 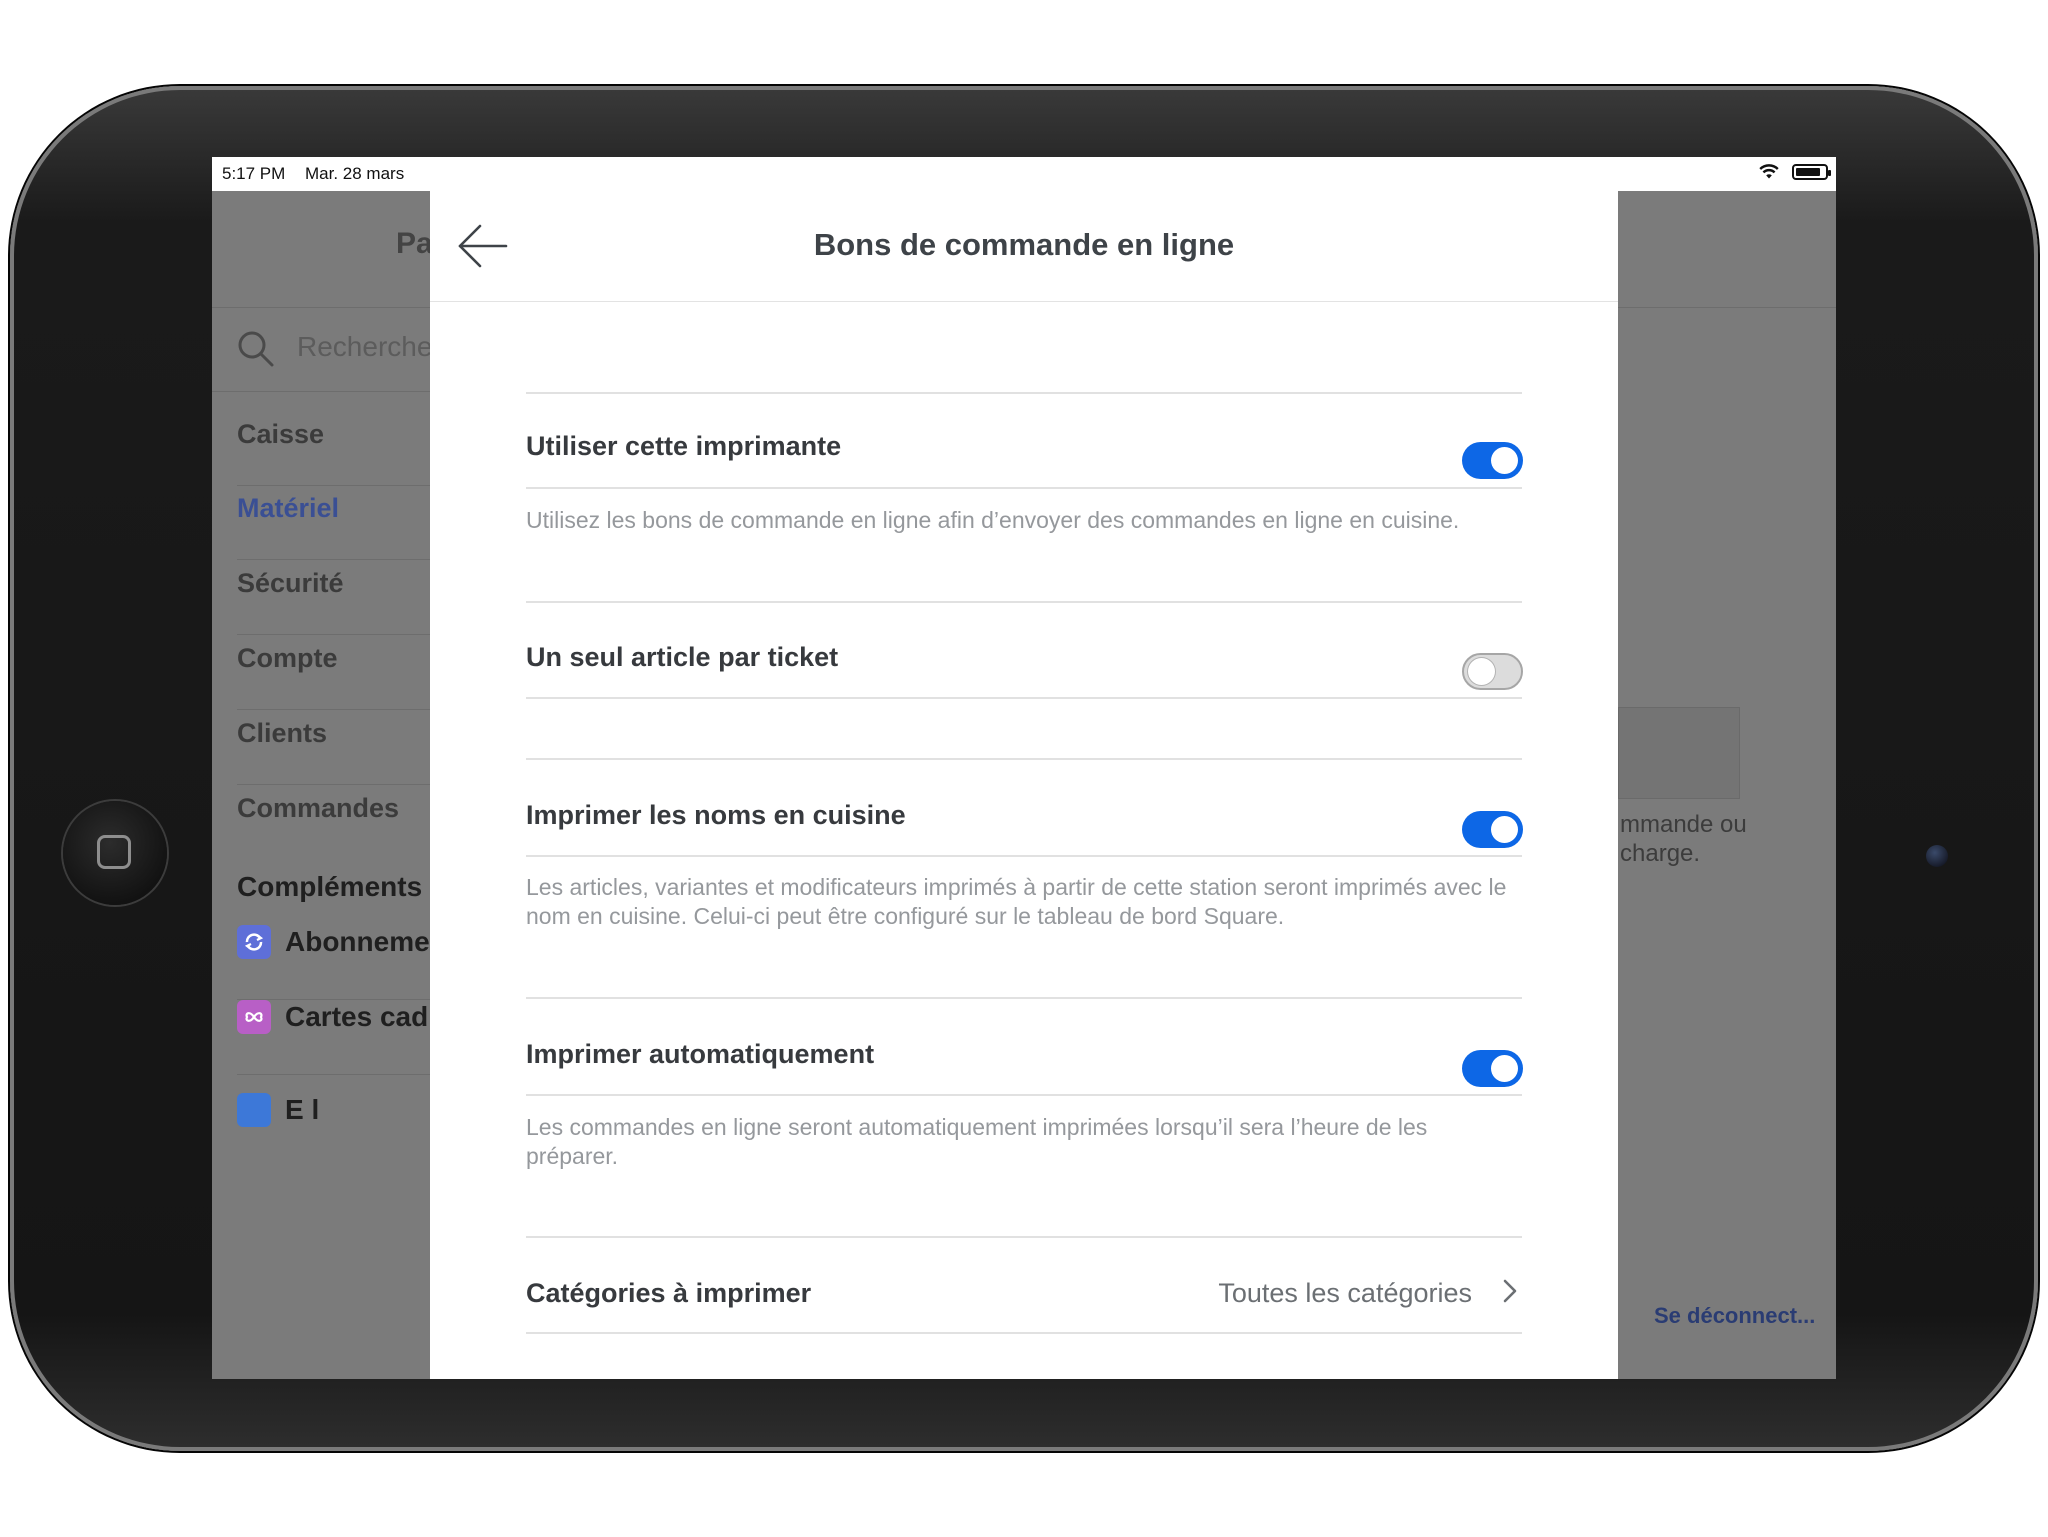 What do you see at coordinates (290, 583) in the screenshot?
I see `sidebar-item-securite: Sécurité` at bounding box center [290, 583].